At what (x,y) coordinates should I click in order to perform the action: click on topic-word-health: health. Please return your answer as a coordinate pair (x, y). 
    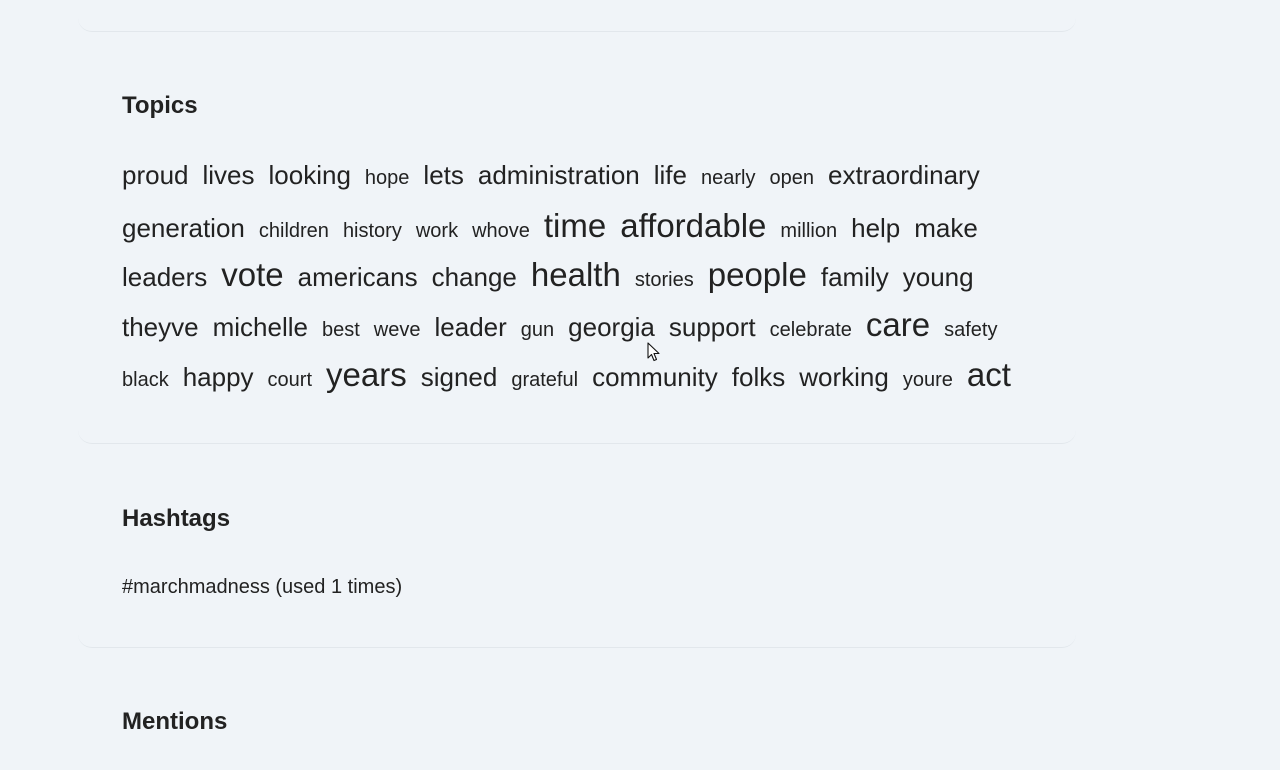
    Looking at the image, I should click on (576, 274).